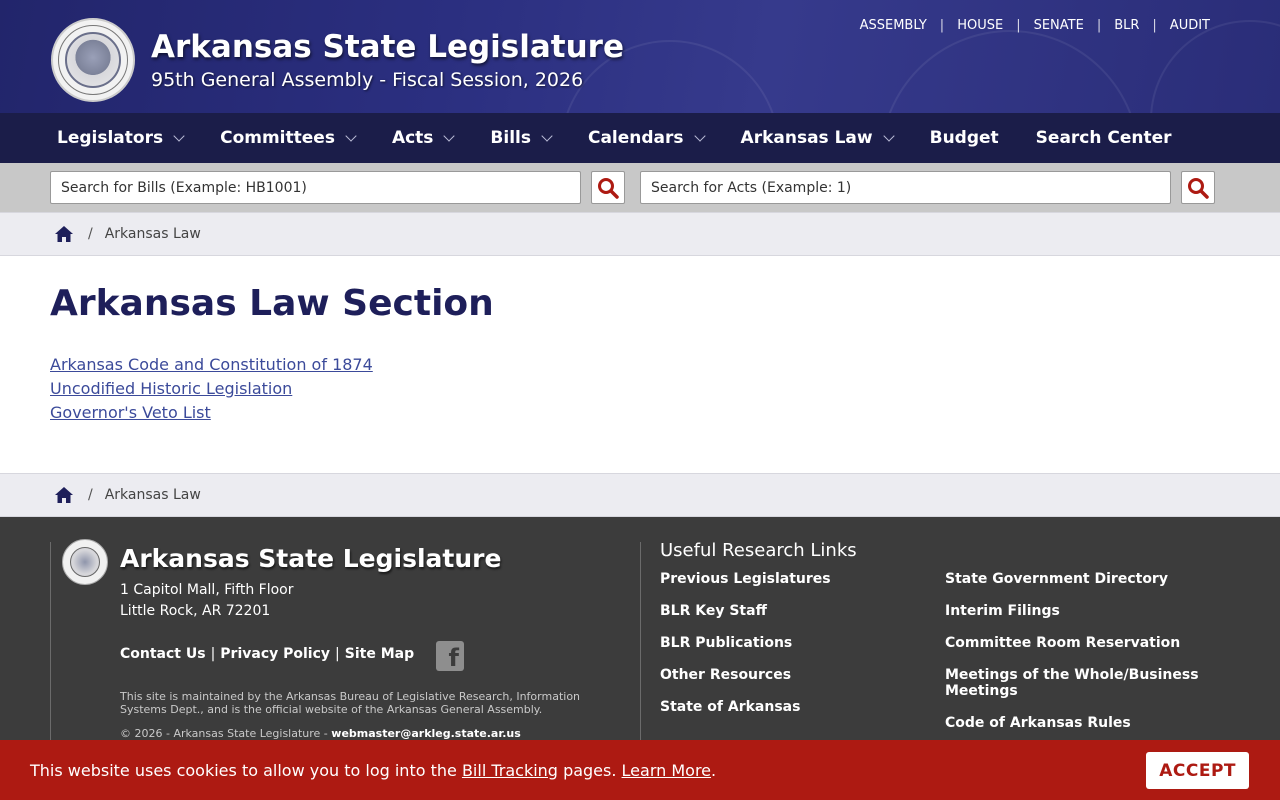  Describe the element at coordinates (980, 25) in the screenshot. I see `top-link-house: HOUSE` at that location.